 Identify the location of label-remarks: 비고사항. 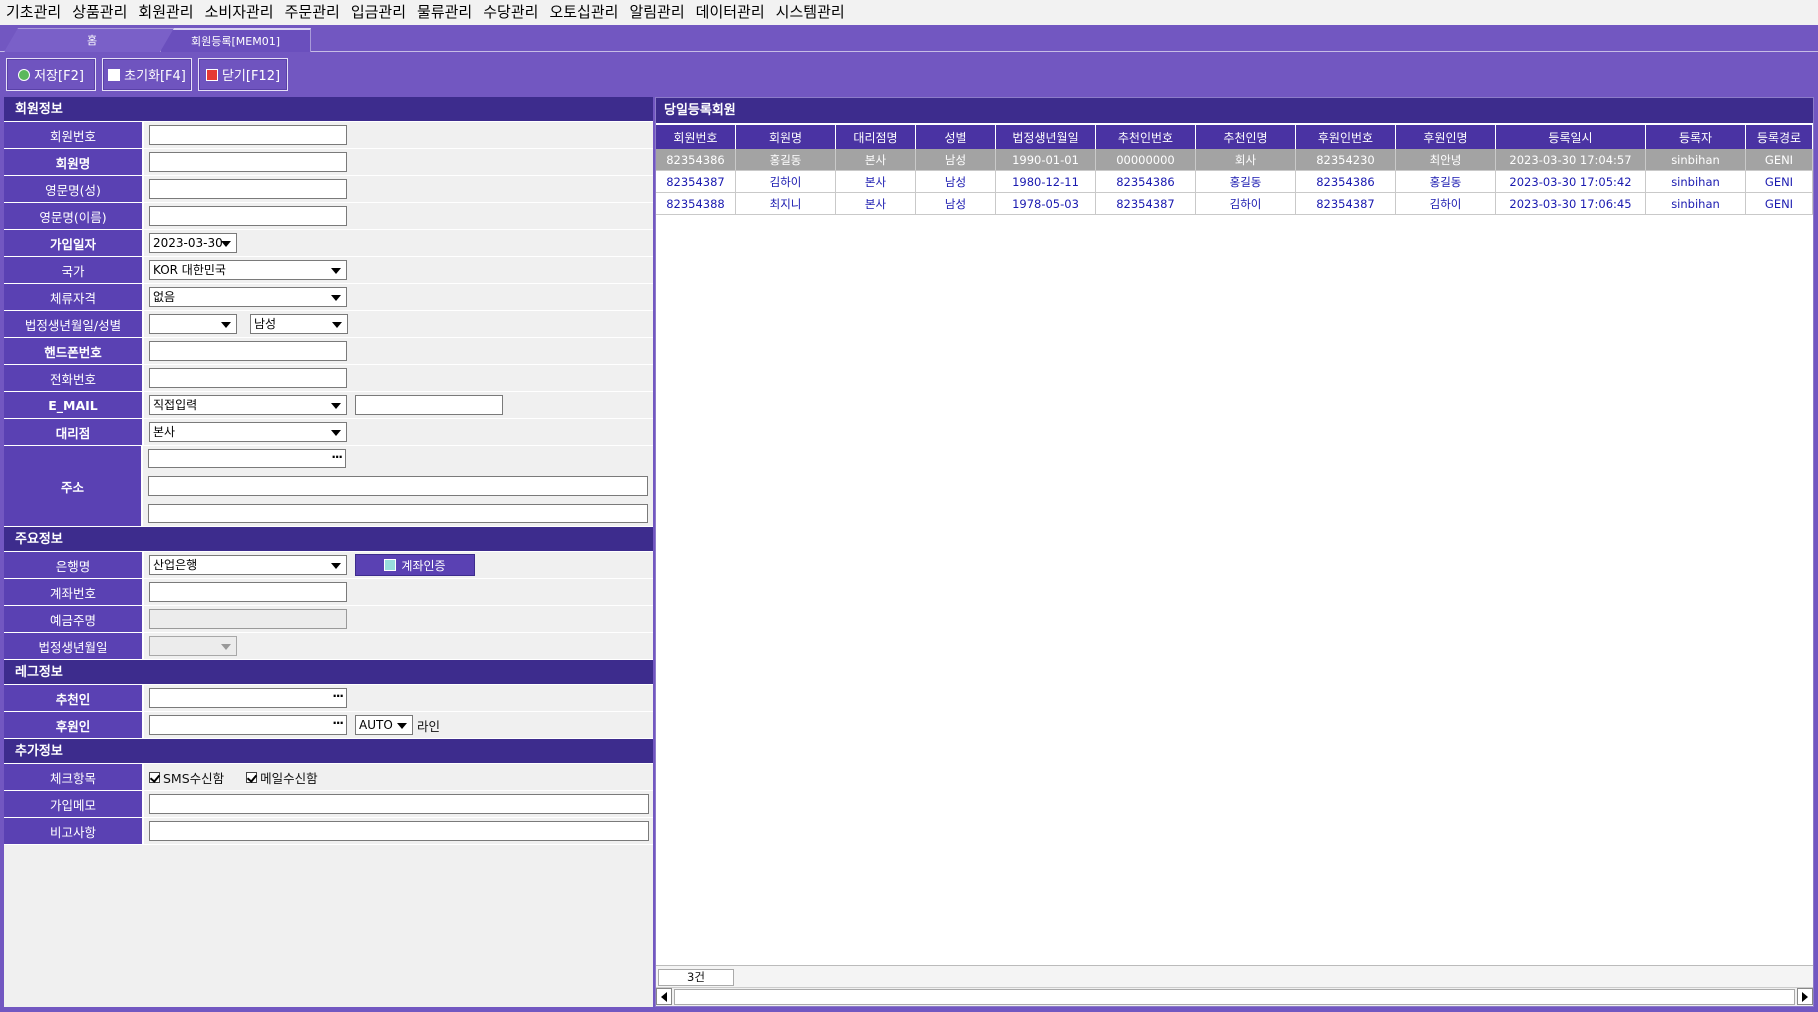
(74, 831).